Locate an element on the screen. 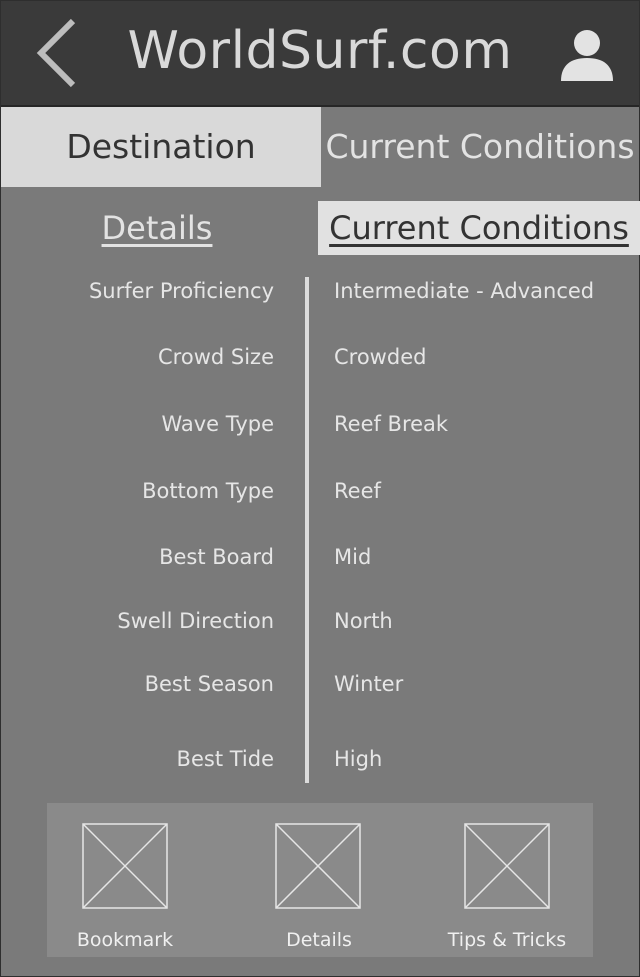 Image resolution: width=640 pixels, height=977 pixels. info-label-crowd-size: Crowd Size is located at coordinates (216, 357).